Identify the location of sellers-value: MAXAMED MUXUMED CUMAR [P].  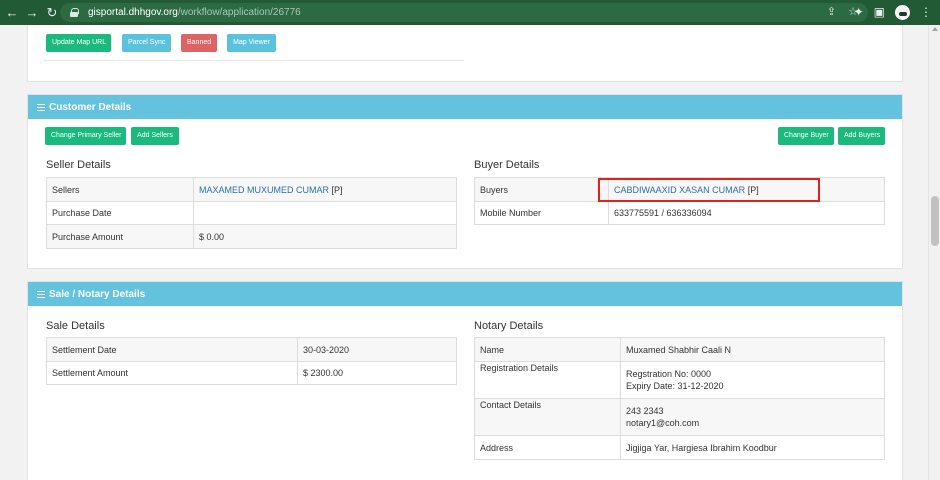
(325, 189).